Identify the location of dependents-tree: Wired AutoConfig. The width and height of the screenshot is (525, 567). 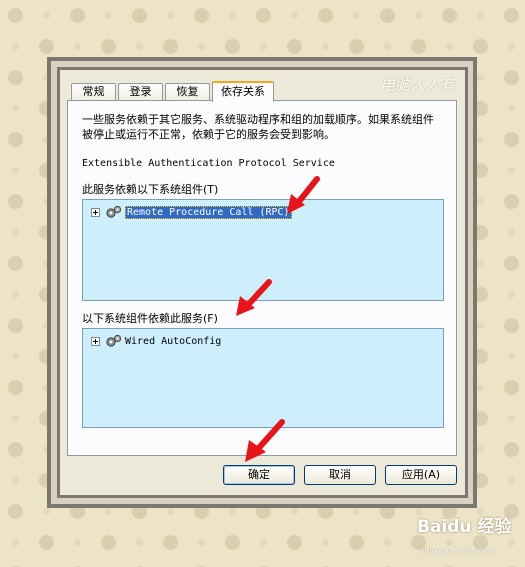
(263, 378).